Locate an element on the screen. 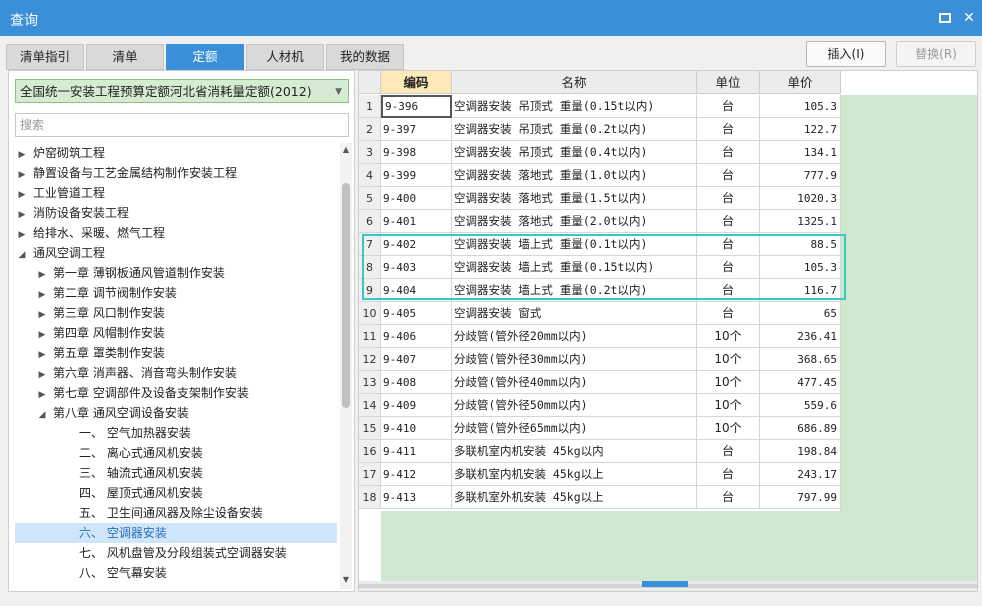  cell-price: 686.89 is located at coordinates (800, 428).